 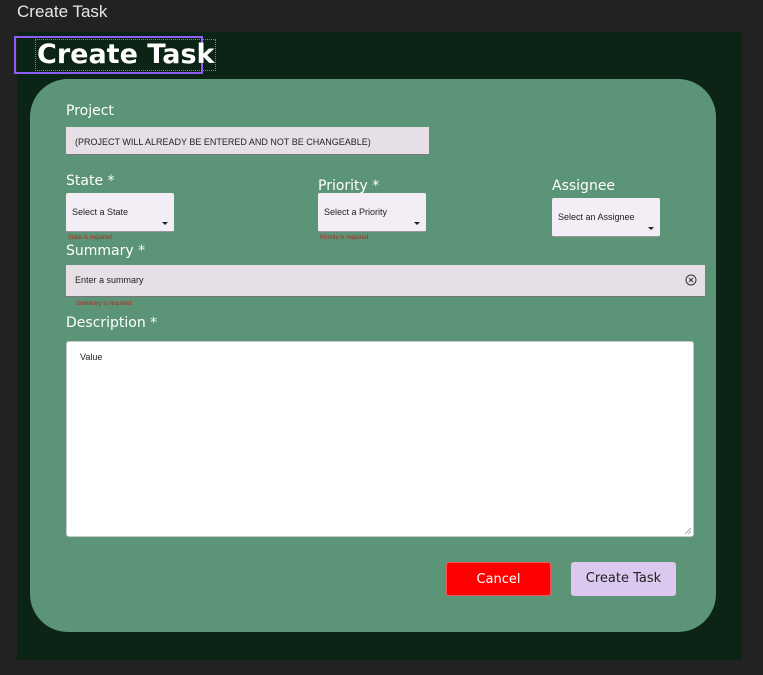 I want to click on state-select-text: Select a State, so click(x=100, y=212).